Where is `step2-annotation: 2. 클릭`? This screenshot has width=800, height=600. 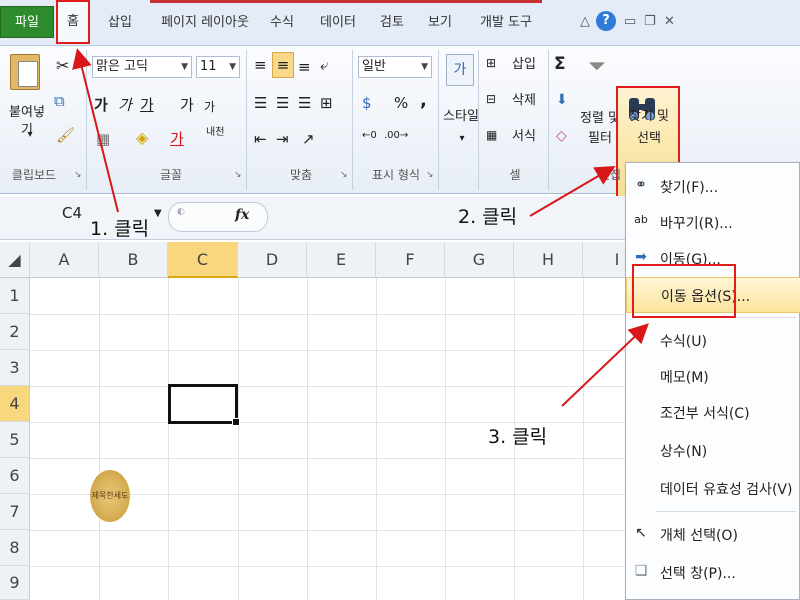
step2-annotation: 2. 클릭 is located at coordinates (488, 217).